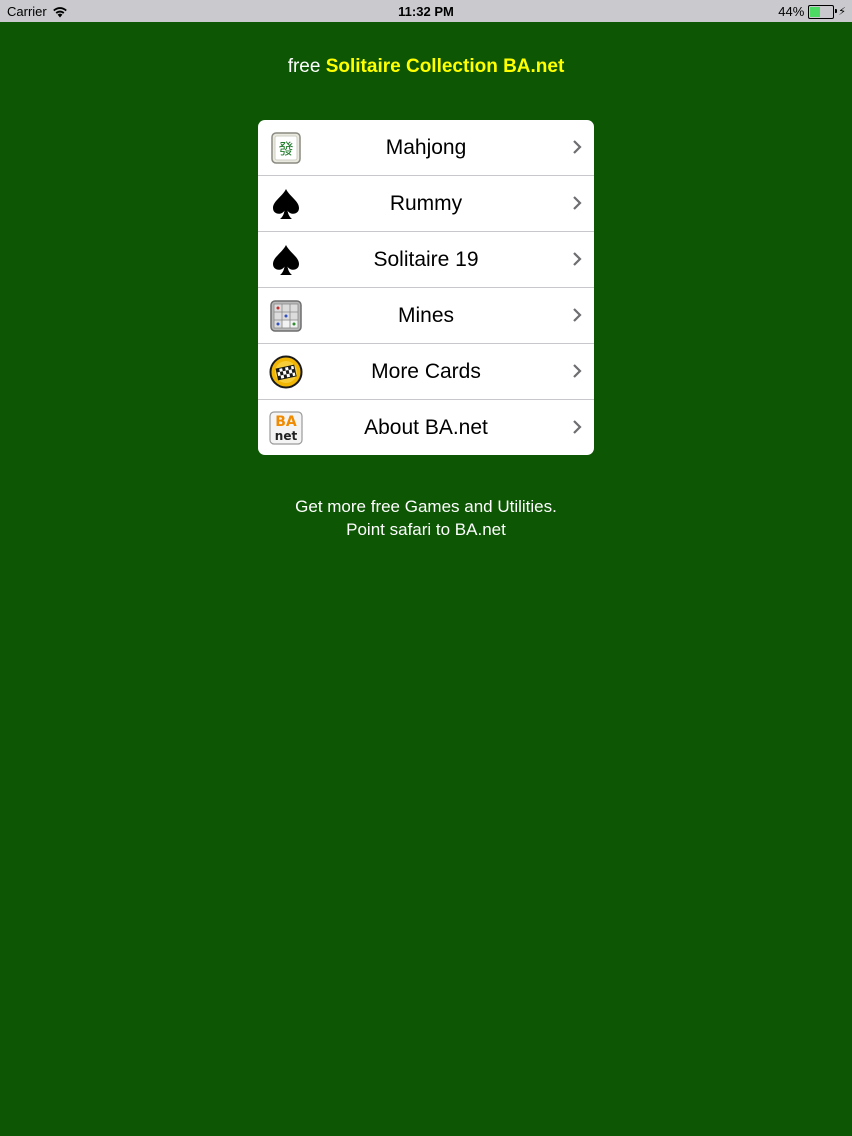 The image size is (852, 1136). I want to click on status-right: 44% ⚡, so click(812, 11).